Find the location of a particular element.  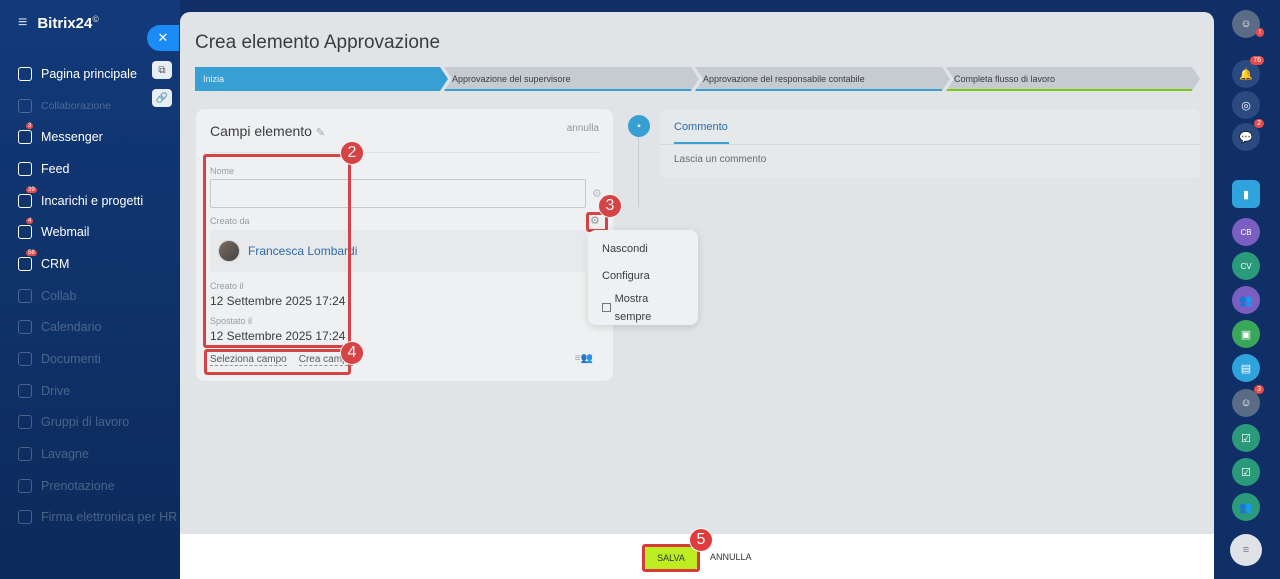

right-rail: ☺ ! 🔔 76 ◎ 💬 2 ▮ CB CV 👥 ▣ ▤ ☺ 3 ☑ ☑ 👥 ≡ is located at coordinates (1247, 289).